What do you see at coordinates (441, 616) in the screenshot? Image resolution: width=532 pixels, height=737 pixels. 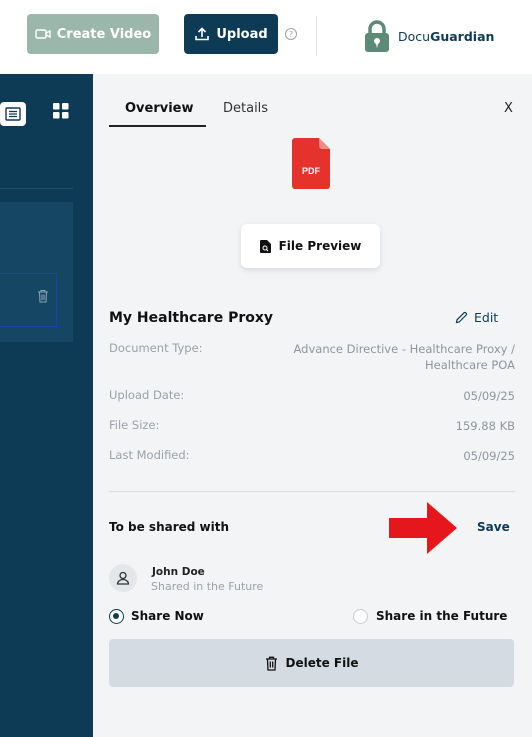 I see `share-future-label: Share in the Future` at bounding box center [441, 616].